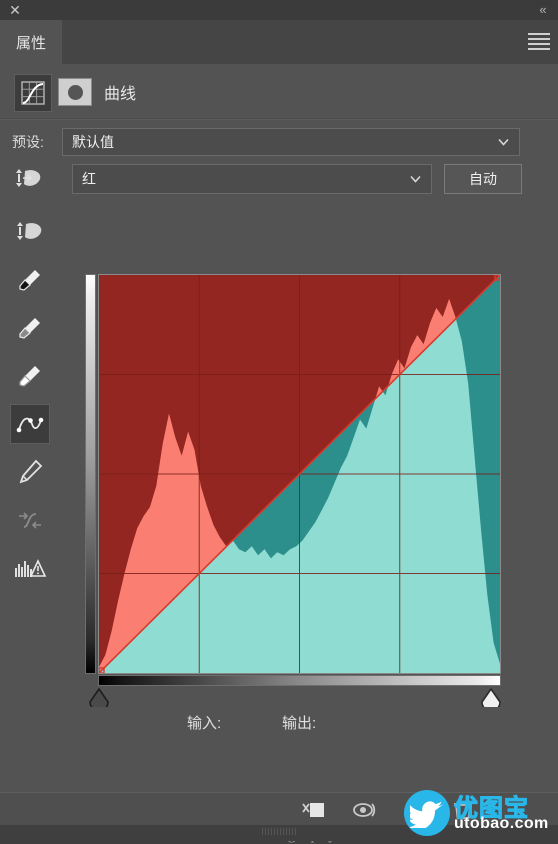 This screenshot has width=558, height=844. What do you see at coordinates (30, 280) in the screenshot?
I see `black-point-eyedropper` at bounding box center [30, 280].